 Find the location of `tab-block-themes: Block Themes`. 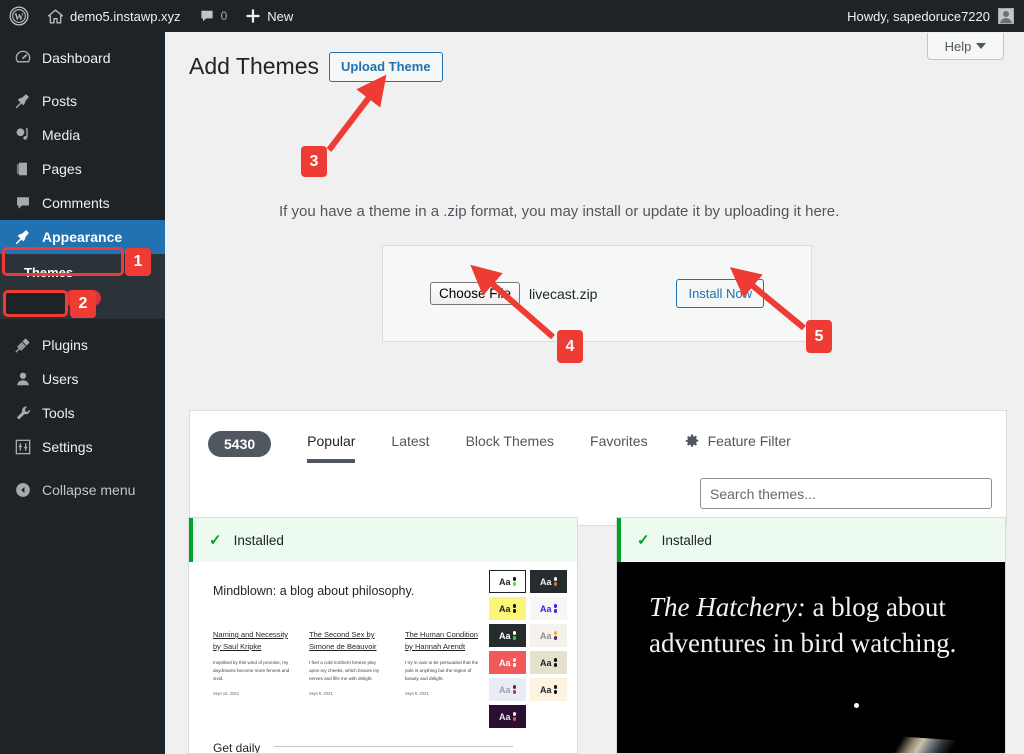

tab-block-themes: Block Themes is located at coordinates (510, 444).